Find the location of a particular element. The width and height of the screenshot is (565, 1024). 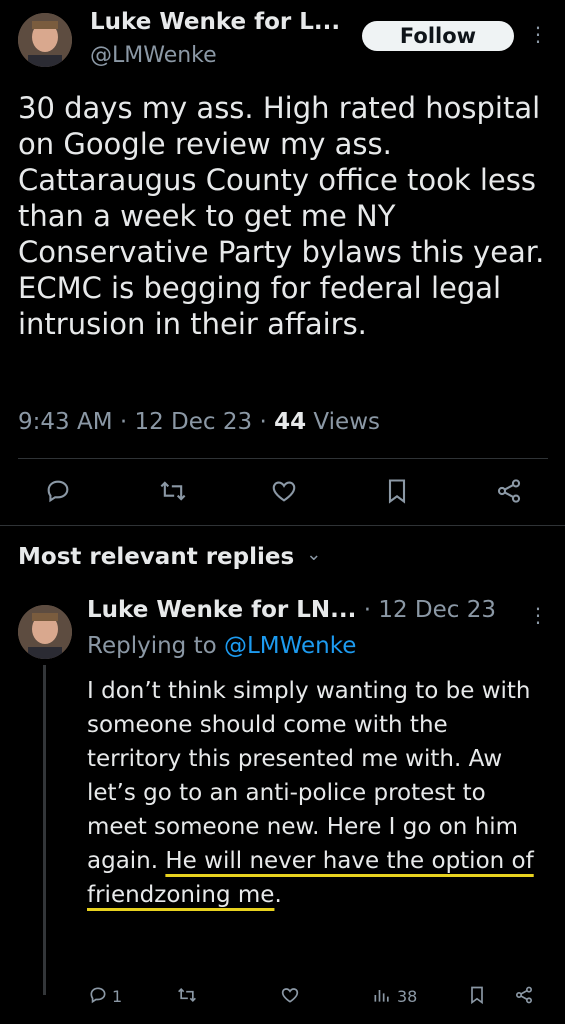

replying-to-label: Replying to is located at coordinates (152, 646).